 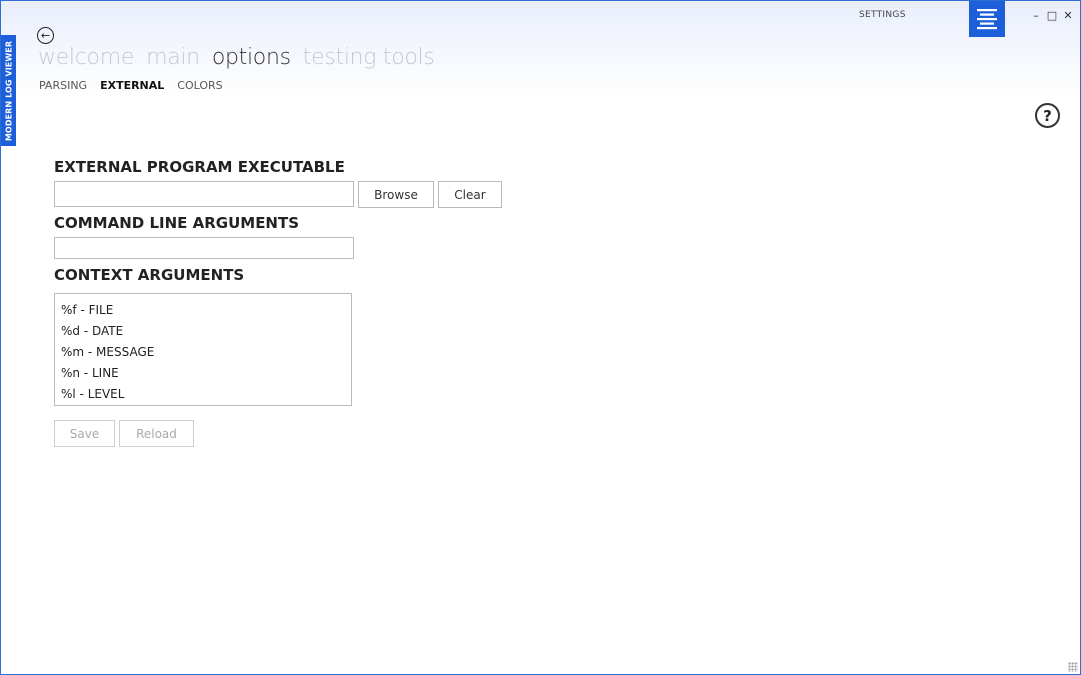 I want to click on resize-grip, so click(x=1073, y=667).